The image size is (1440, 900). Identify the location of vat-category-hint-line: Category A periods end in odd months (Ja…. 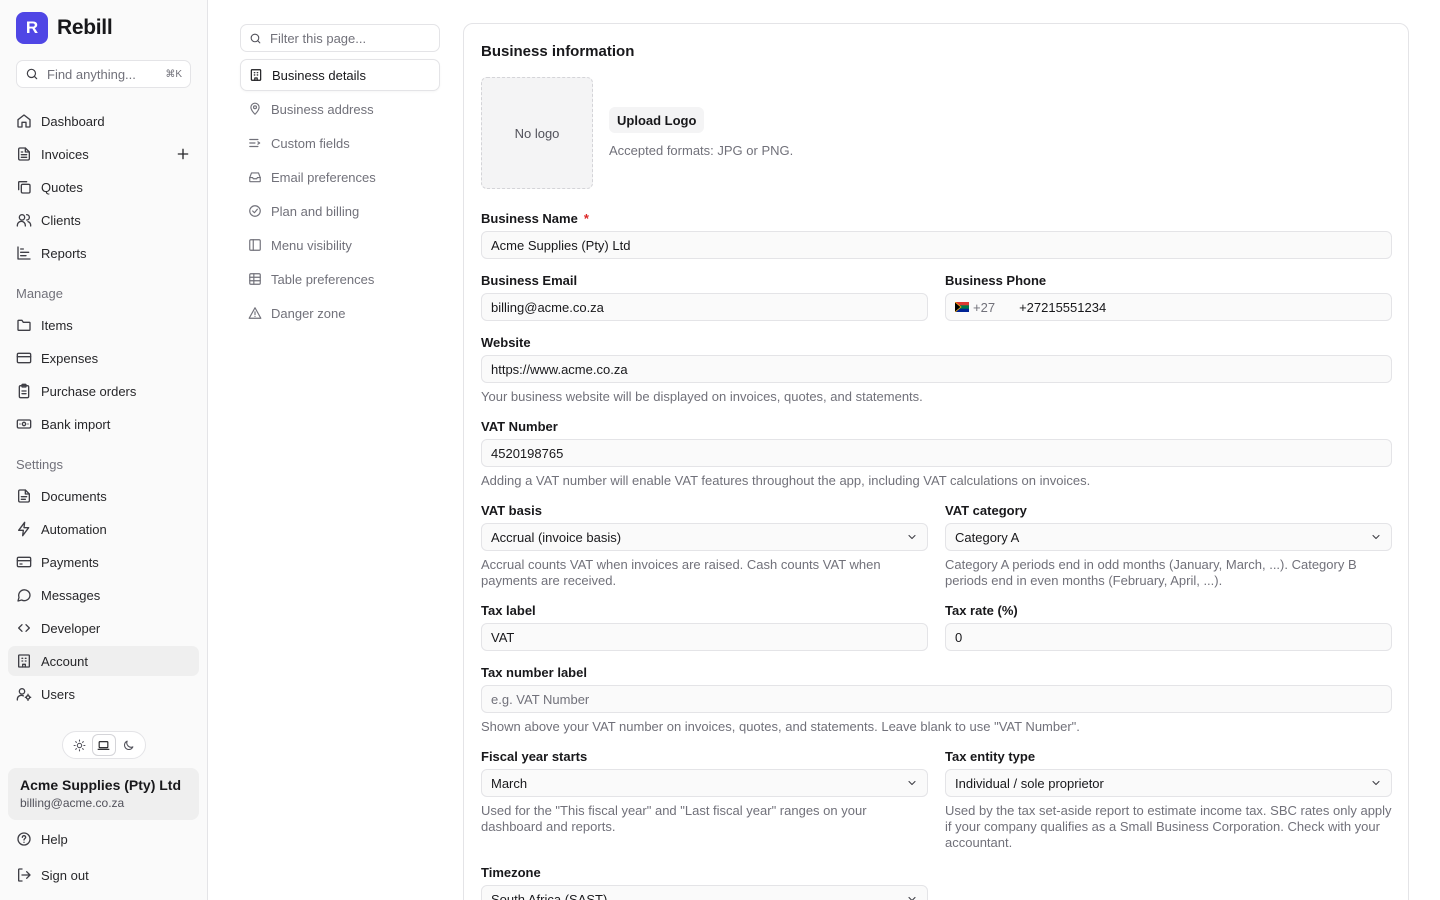
(1151, 564).